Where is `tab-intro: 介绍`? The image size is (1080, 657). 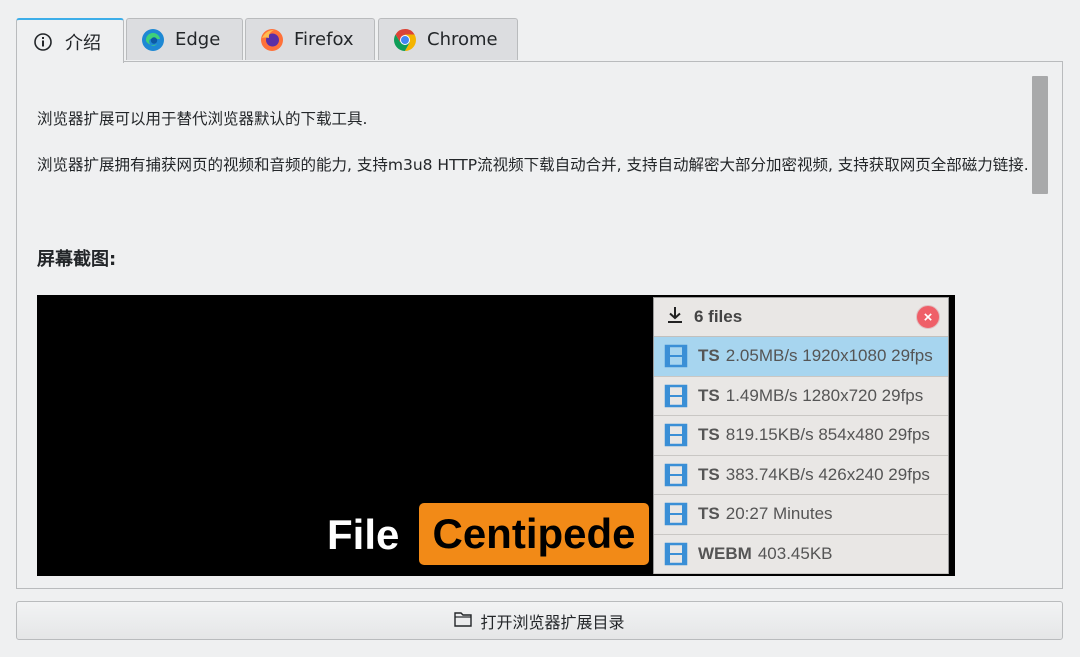
tab-intro: 介绍 is located at coordinates (70, 40).